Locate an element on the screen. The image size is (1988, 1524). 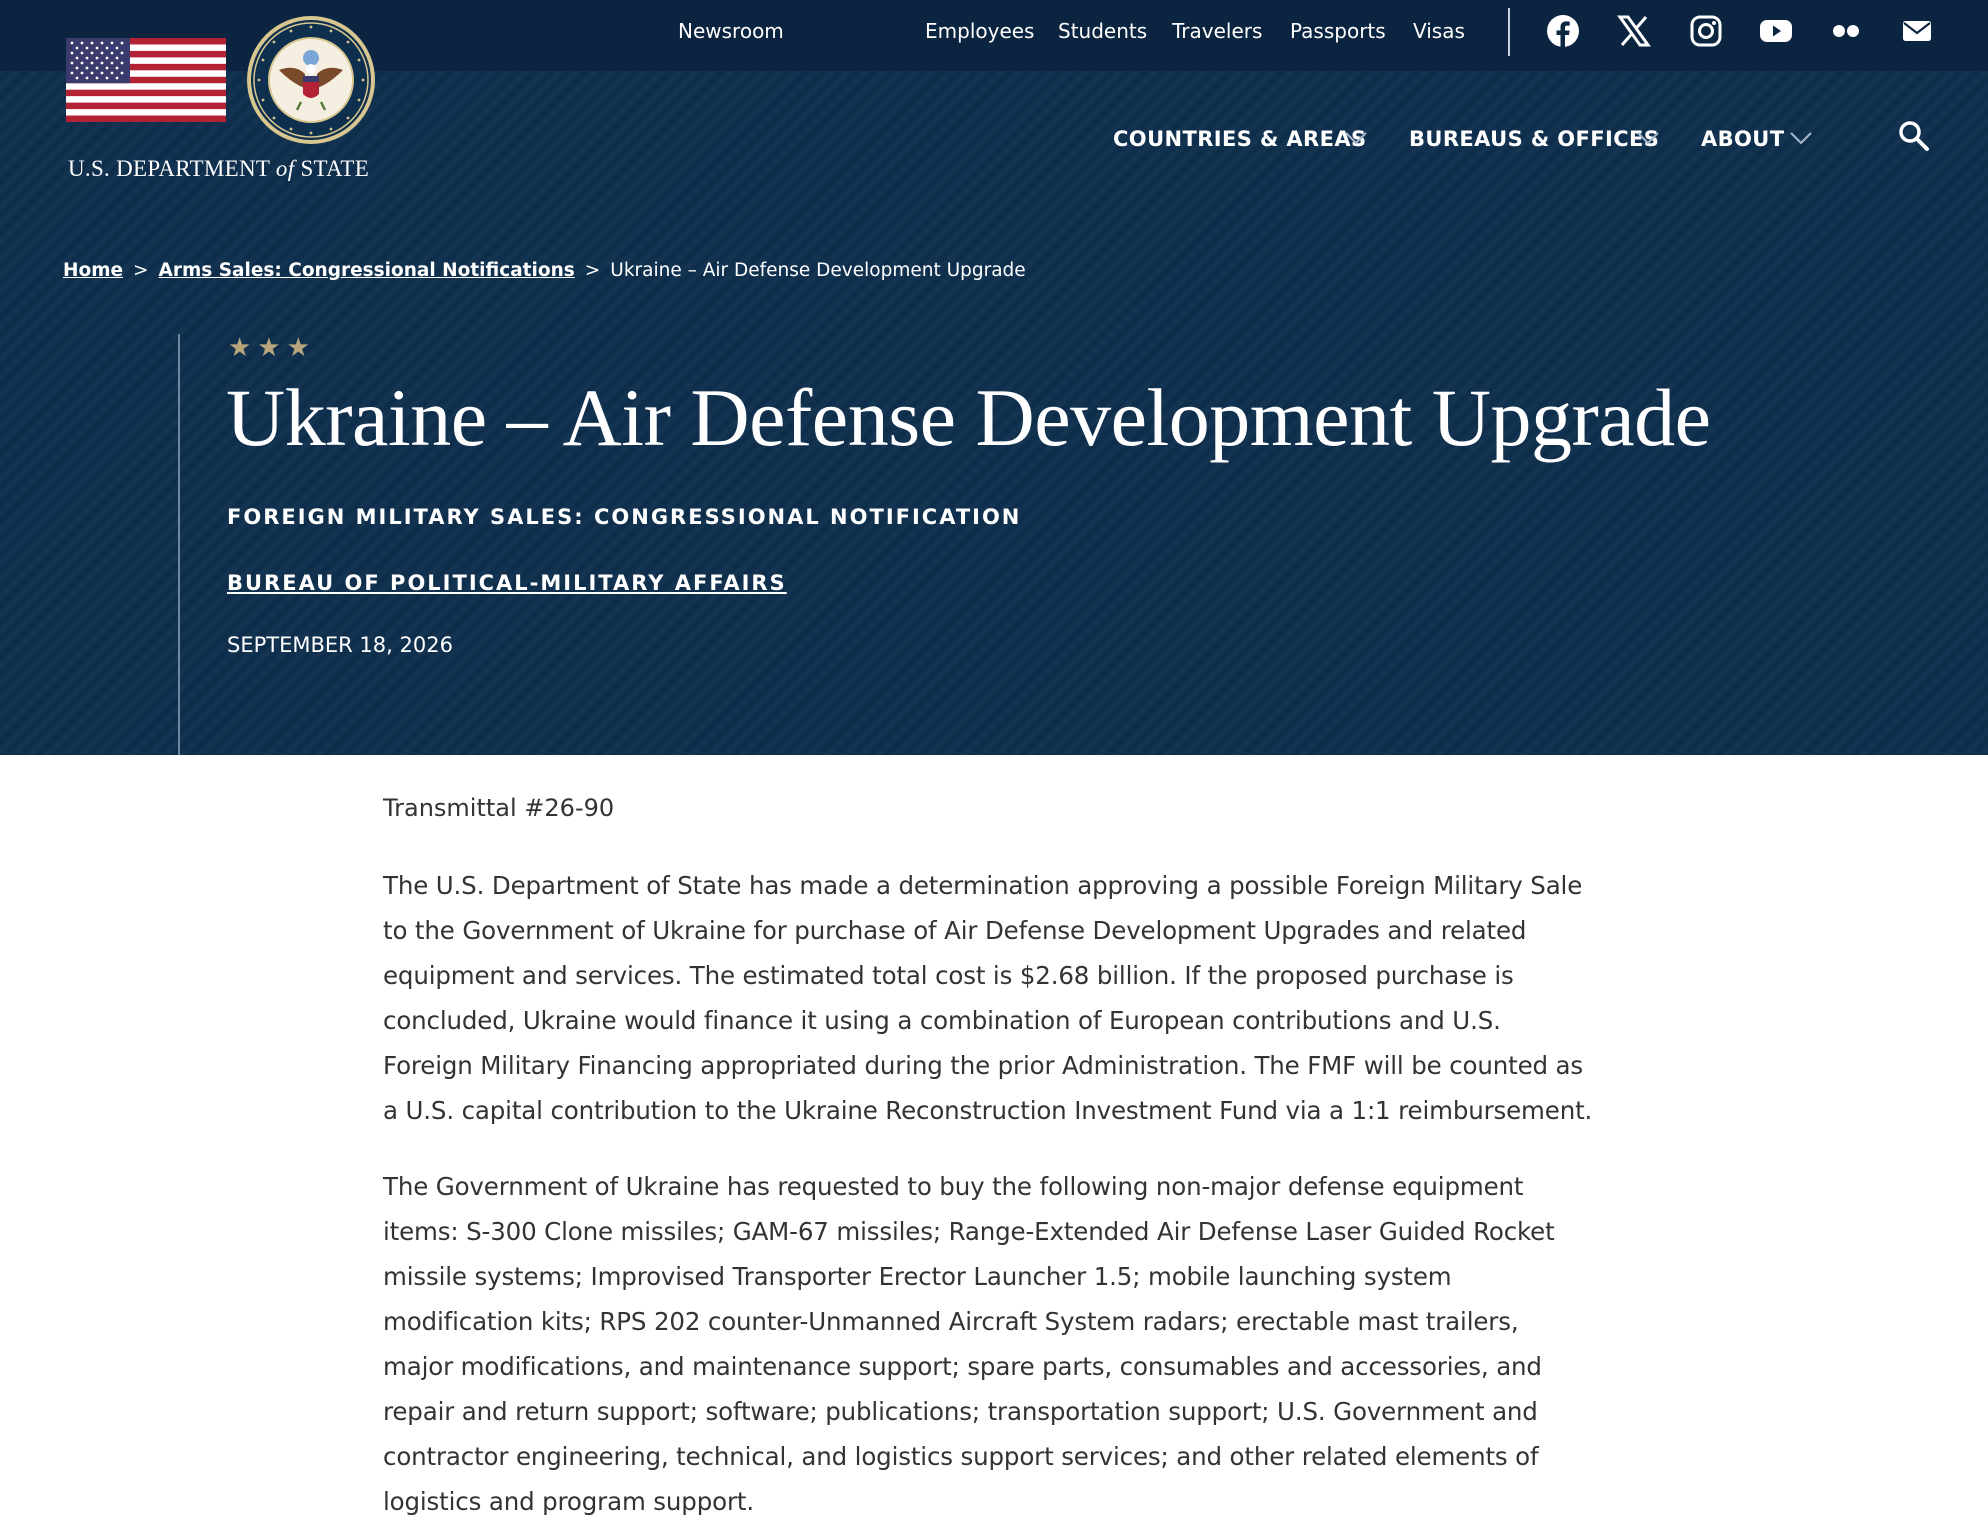
email-icon is located at coordinates (1917, 31).